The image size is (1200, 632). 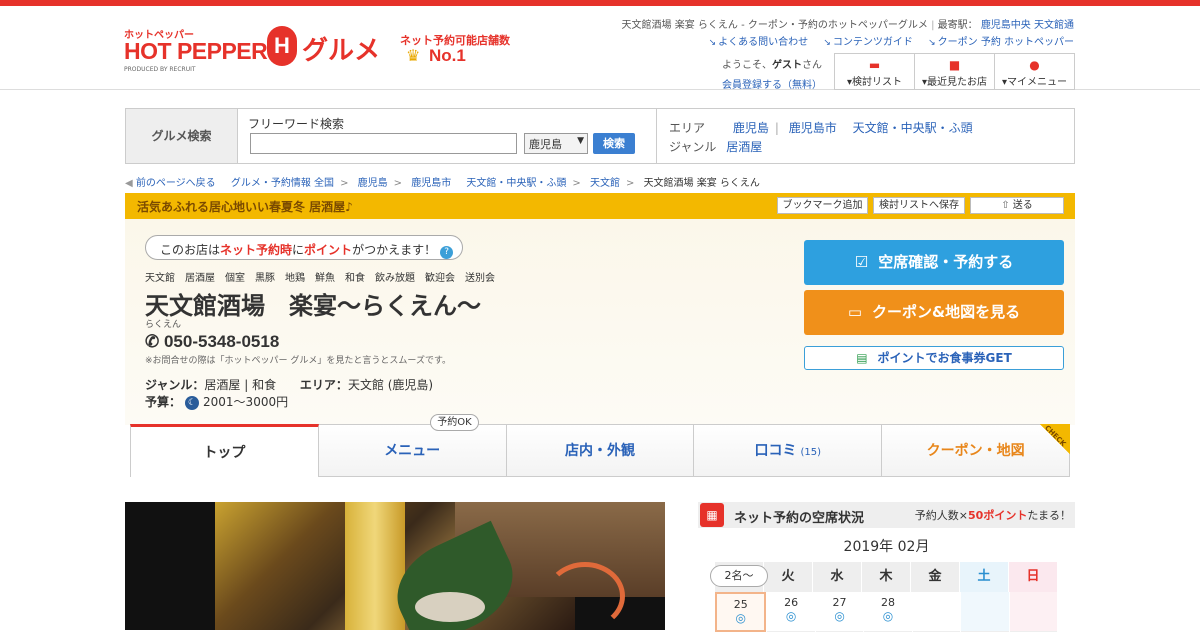 I want to click on prefecture-select: 鹿児島 ▼, so click(x=556, y=143).